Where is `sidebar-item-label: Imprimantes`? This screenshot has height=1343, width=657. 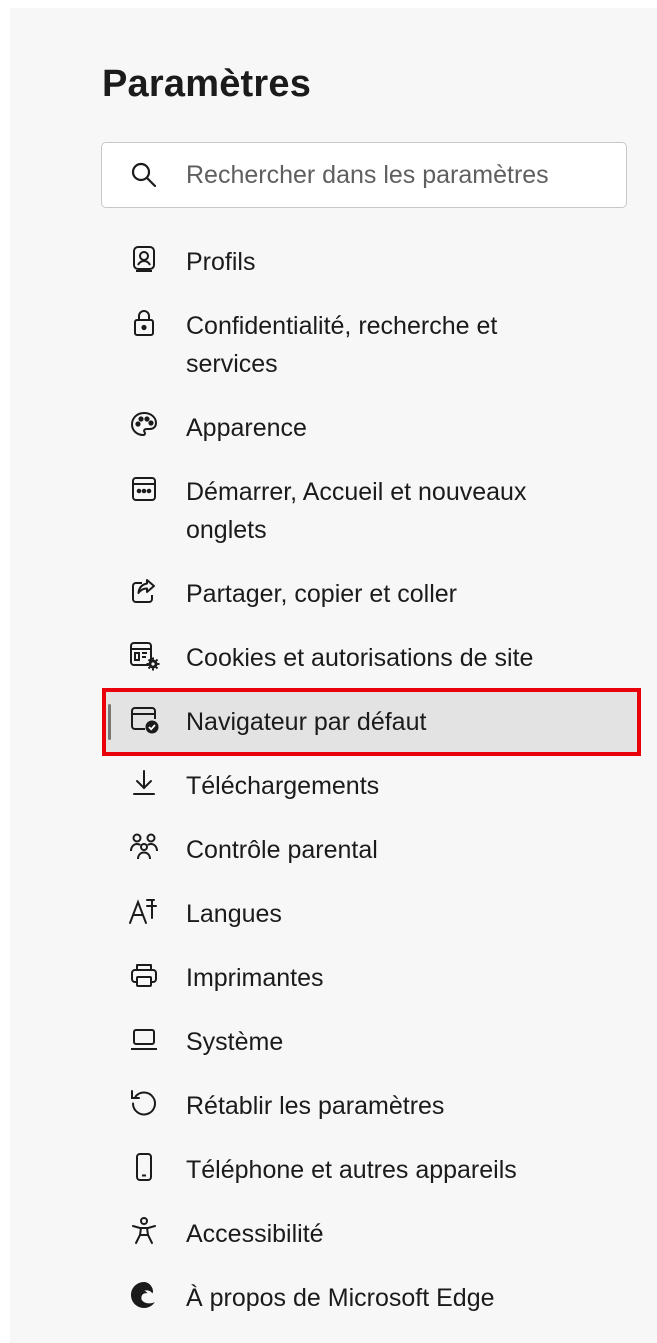
sidebar-item-label: Imprimantes is located at coordinates (255, 978).